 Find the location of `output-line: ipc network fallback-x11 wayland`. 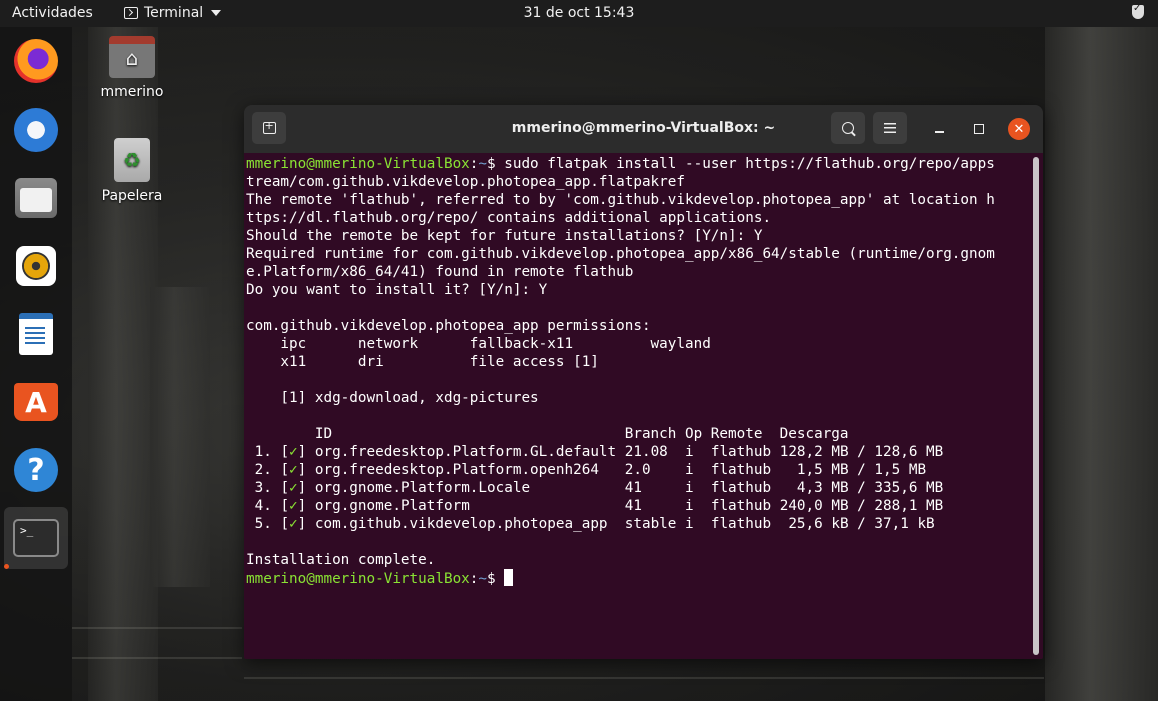

output-line: ipc network fallback-x11 wayland is located at coordinates (478, 344).